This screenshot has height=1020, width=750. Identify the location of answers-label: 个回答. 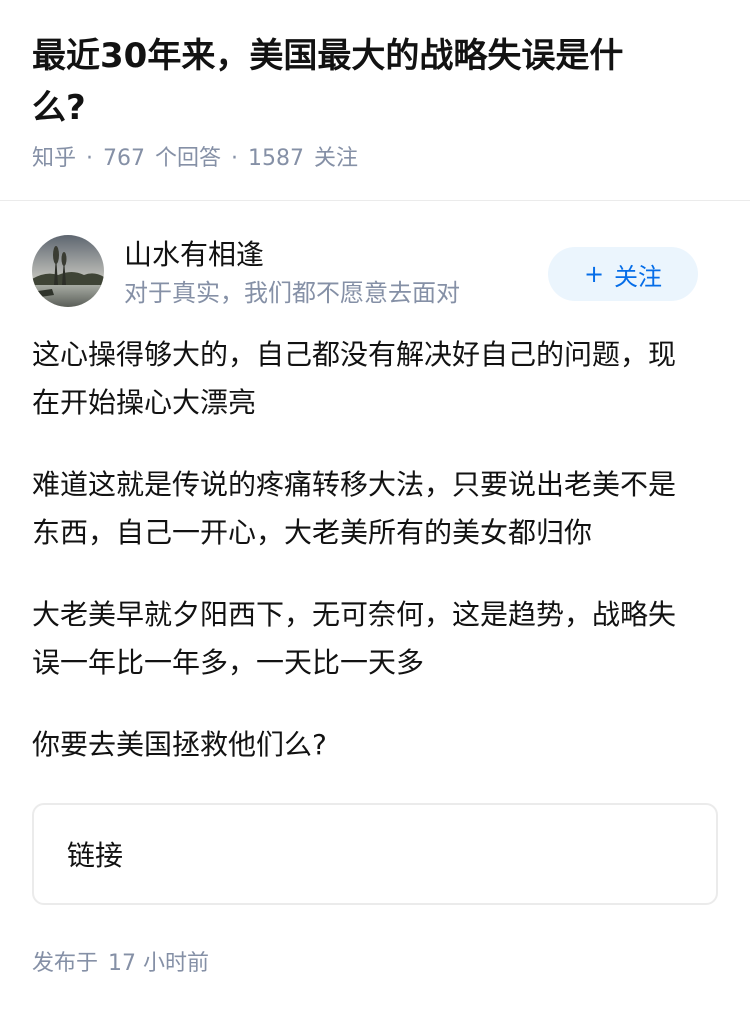
(188, 158).